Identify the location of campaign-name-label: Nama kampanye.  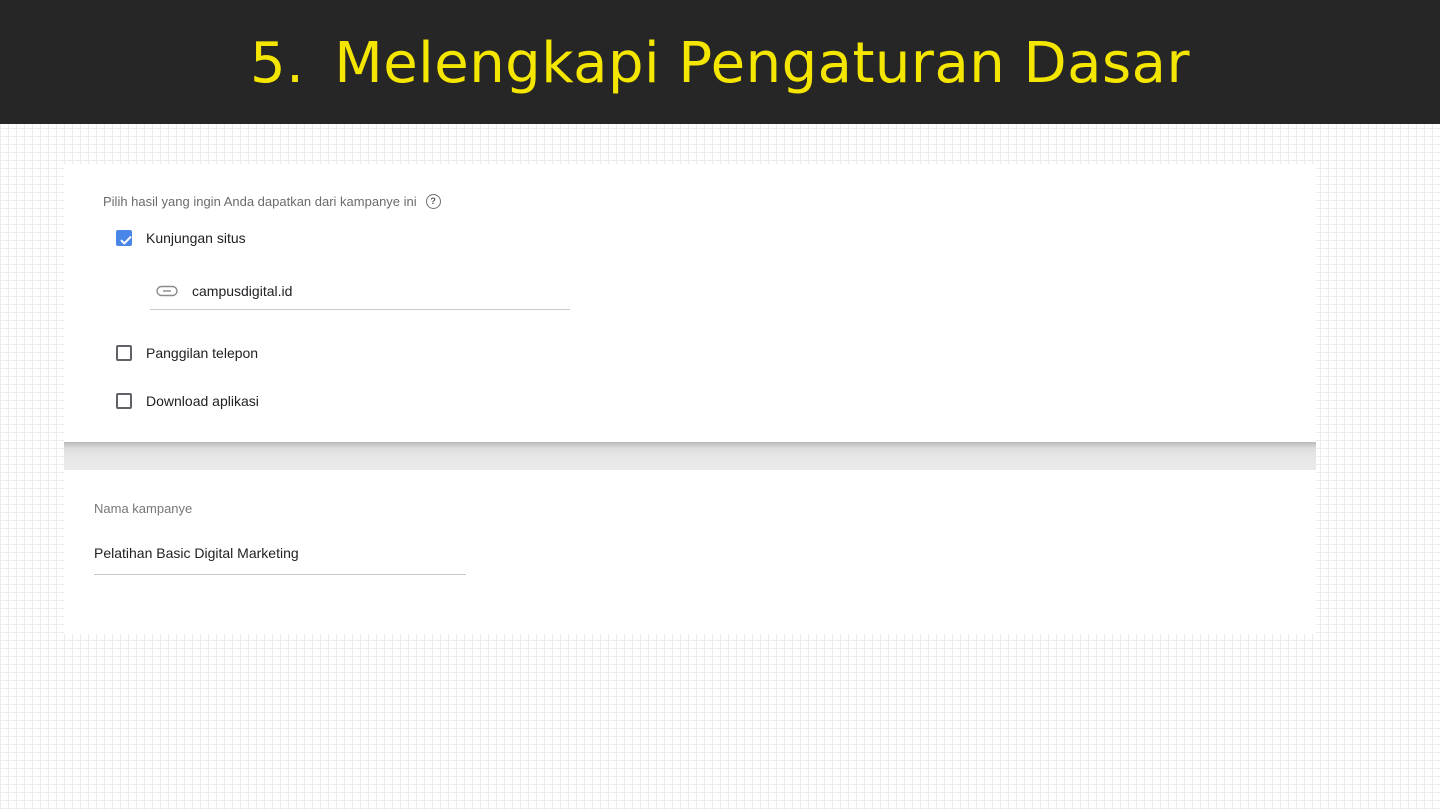
(143, 508).